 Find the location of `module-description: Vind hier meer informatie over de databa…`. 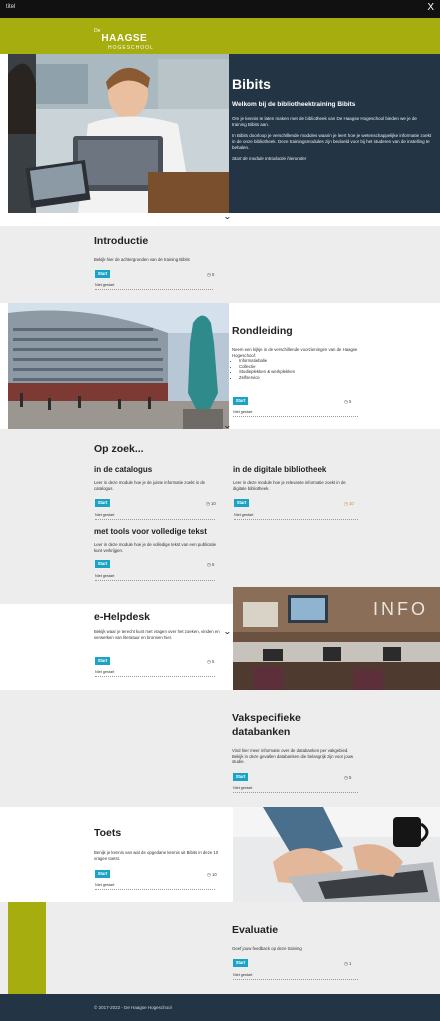

module-description: Vind hier meer informatie over de databa… is located at coordinates (293, 756).